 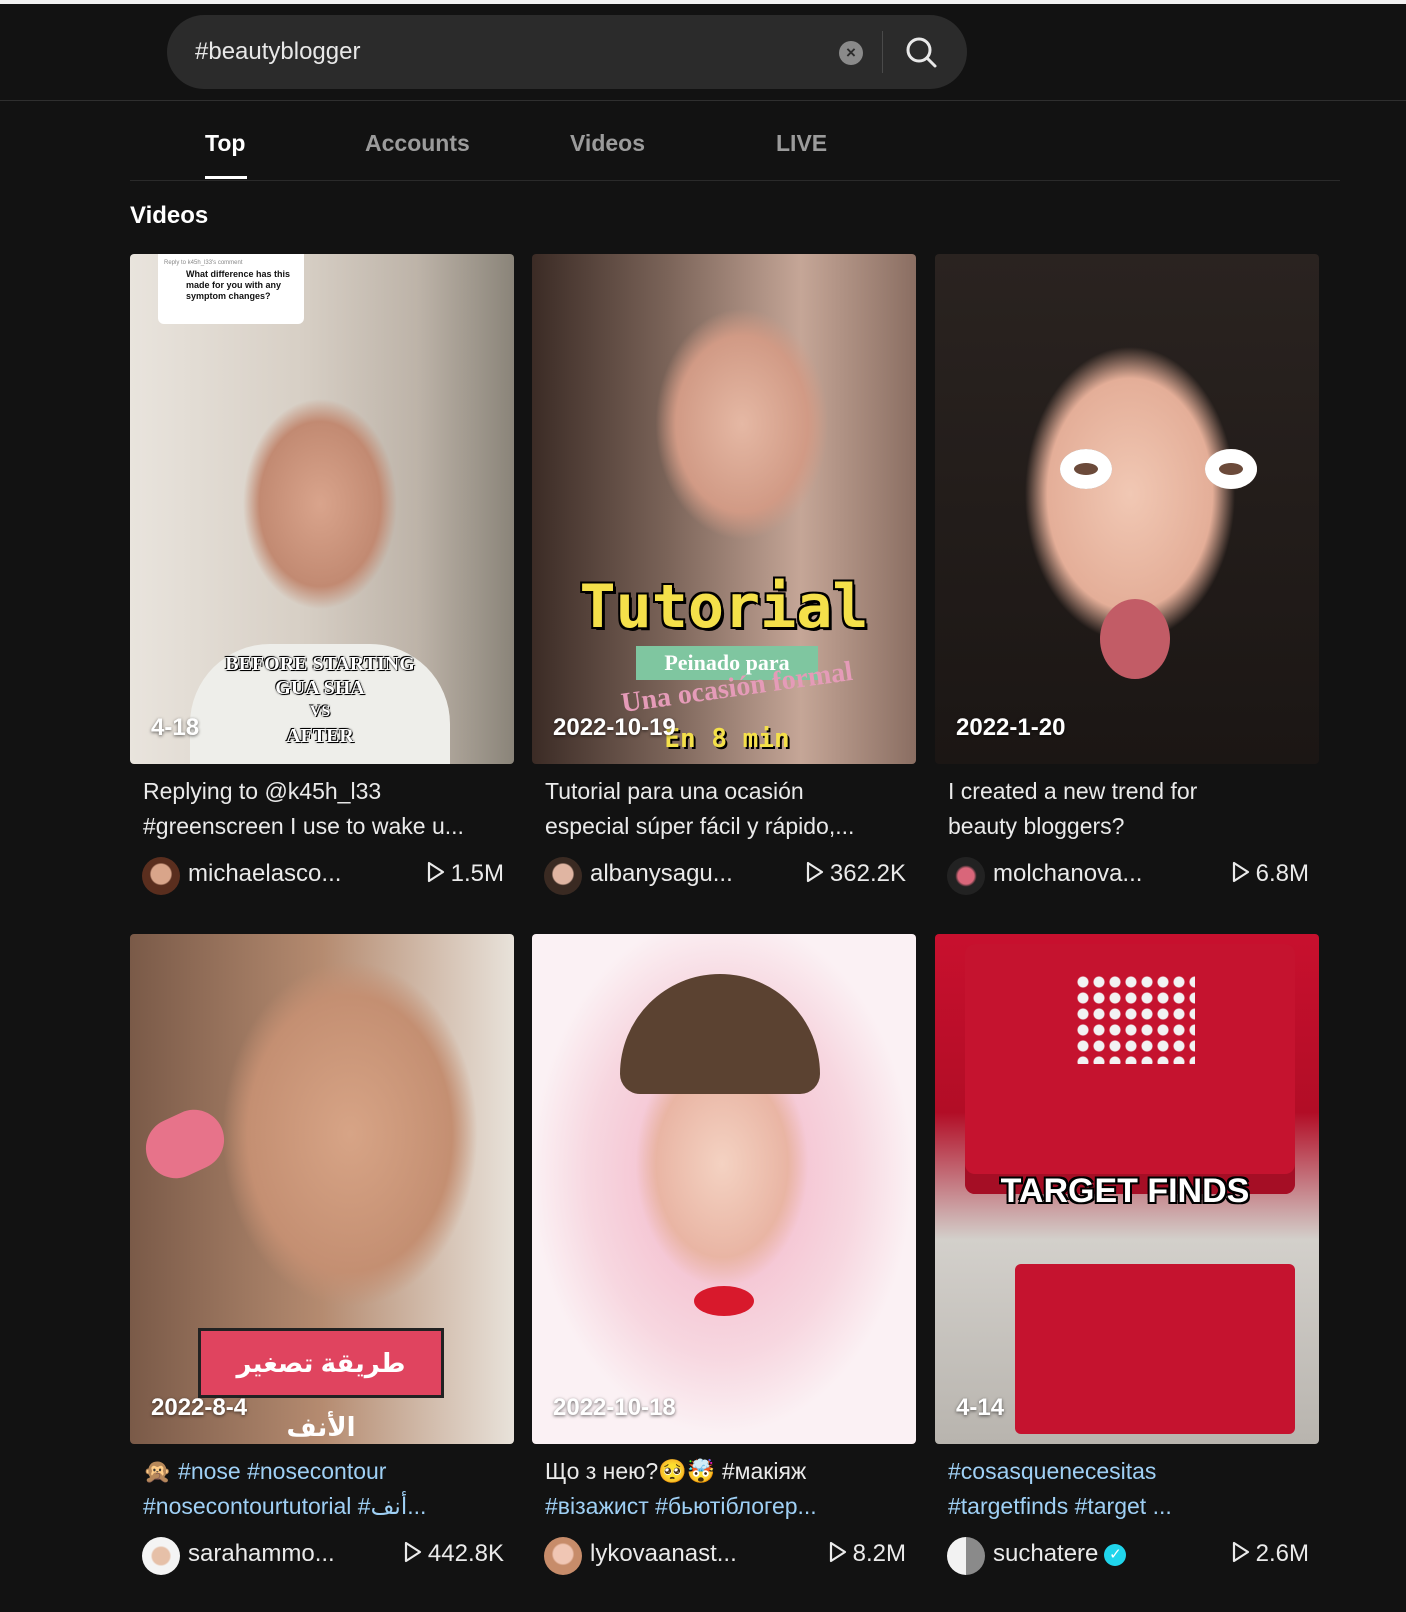 I want to click on hair-shape, so click(x=720, y=1034).